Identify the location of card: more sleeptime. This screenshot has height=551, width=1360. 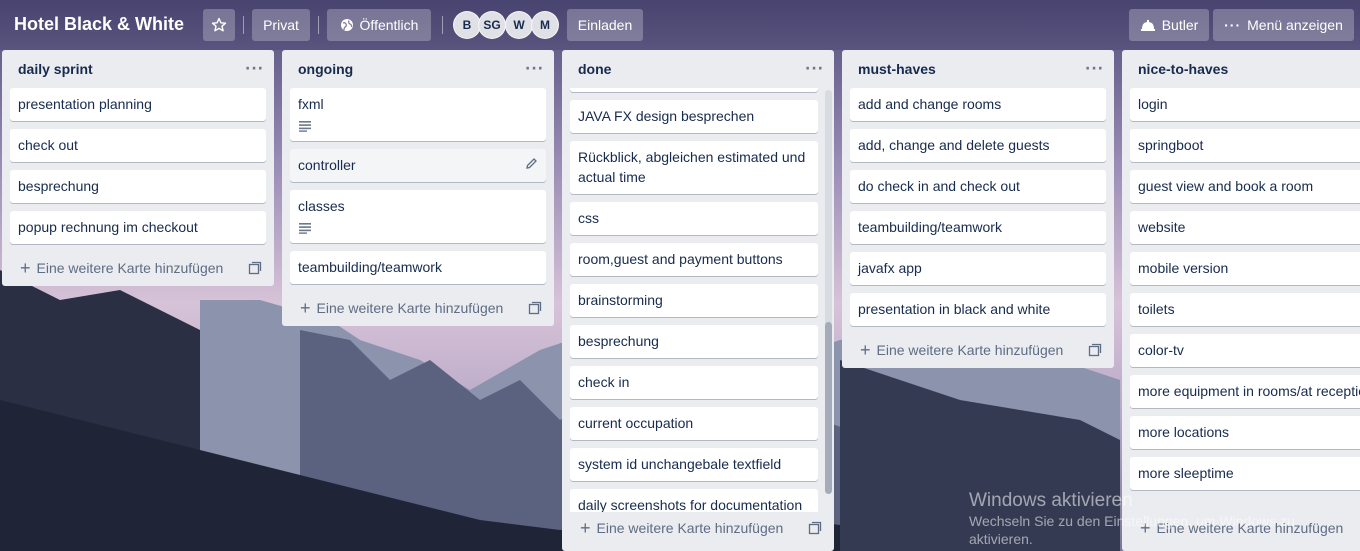
(1245, 473).